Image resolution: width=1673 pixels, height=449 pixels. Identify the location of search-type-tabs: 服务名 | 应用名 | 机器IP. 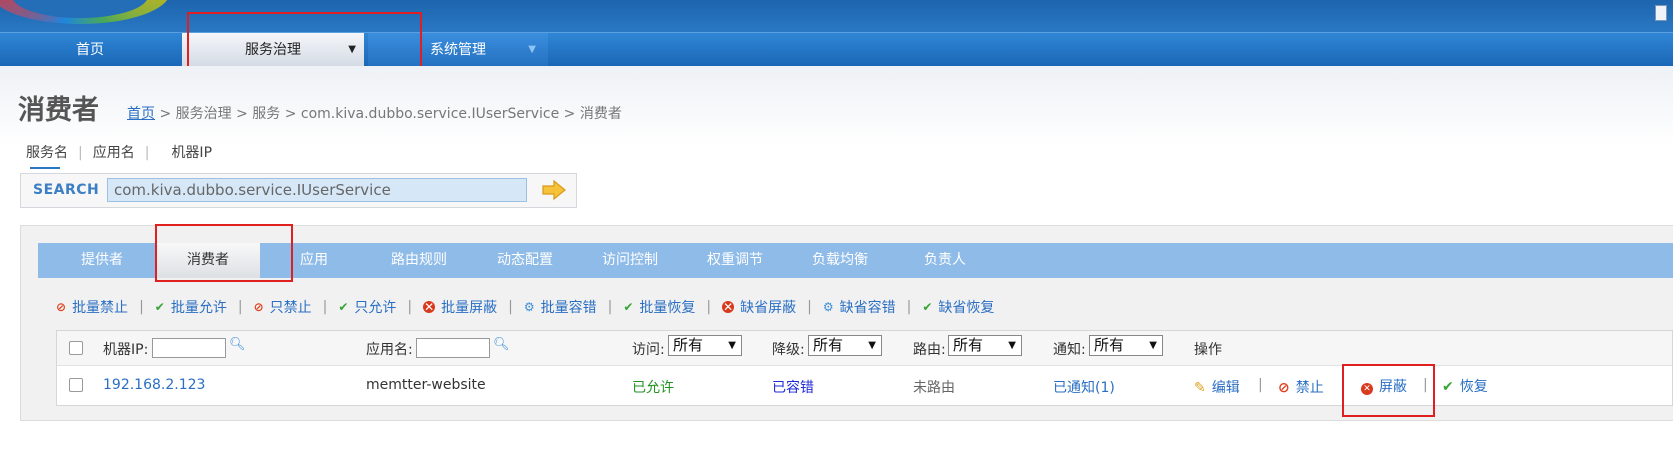
(119, 155).